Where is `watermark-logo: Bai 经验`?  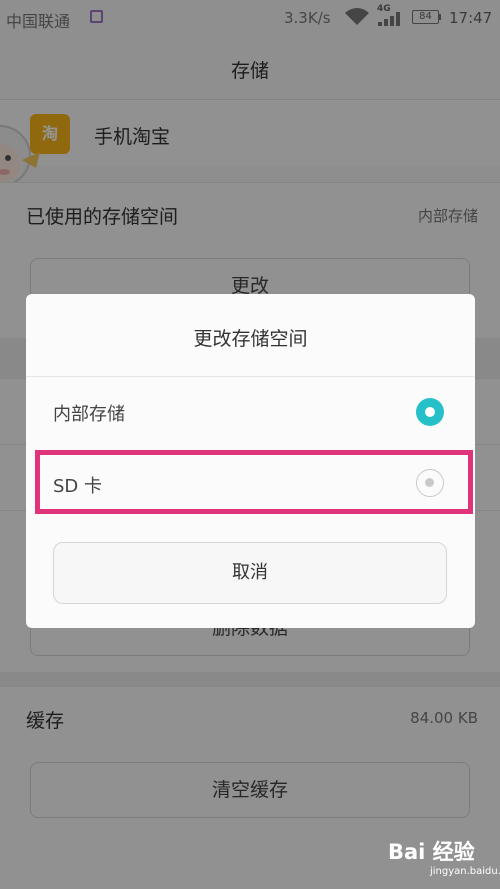 watermark-logo: Bai 经验 is located at coordinates (431, 852).